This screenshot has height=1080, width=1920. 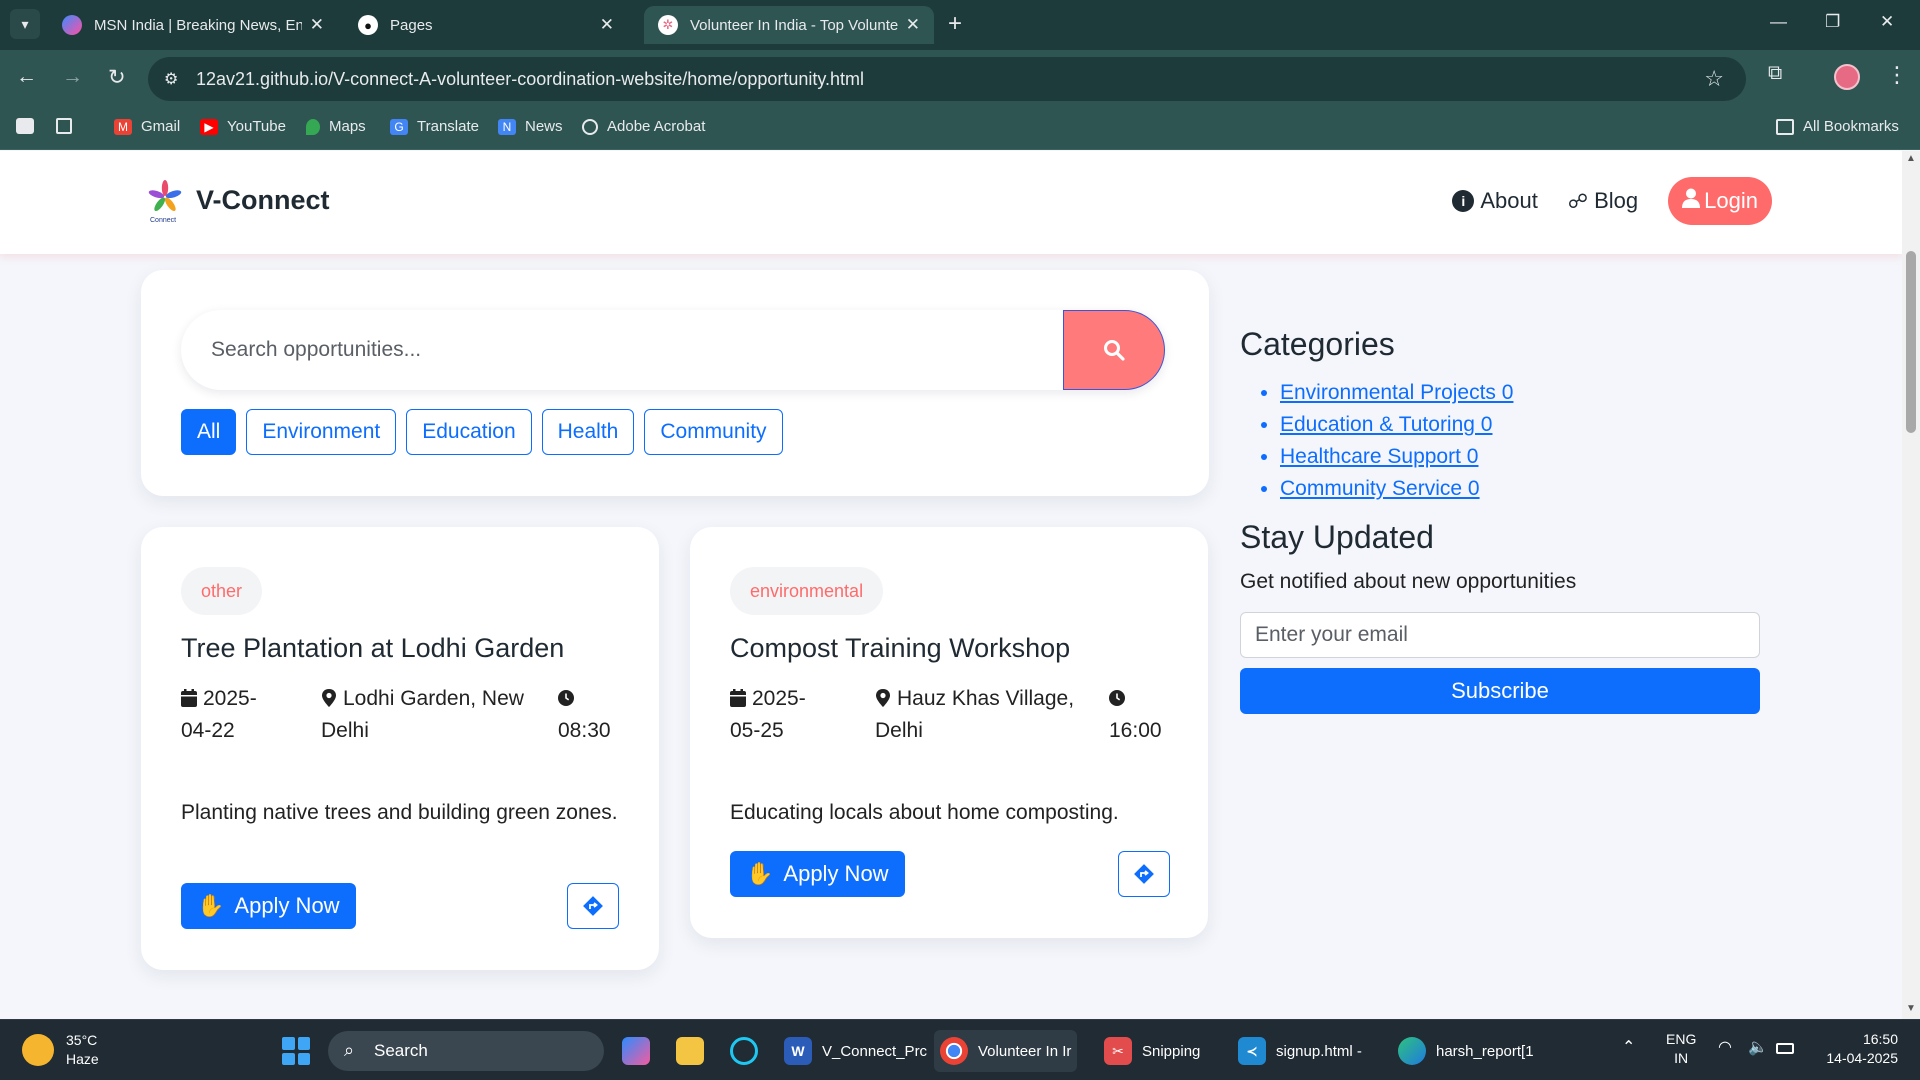 I want to click on github-icon: ●, so click(x=368, y=25).